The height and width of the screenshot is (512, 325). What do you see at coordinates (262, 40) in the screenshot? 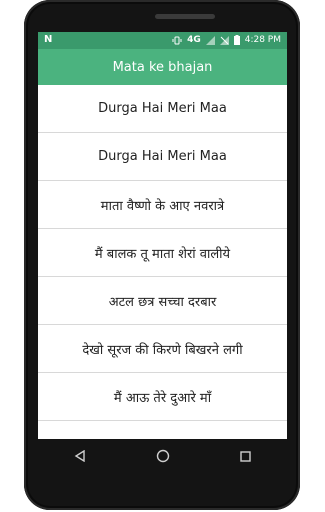
I see `clock: 4:28 PM` at bounding box center [262, 40].